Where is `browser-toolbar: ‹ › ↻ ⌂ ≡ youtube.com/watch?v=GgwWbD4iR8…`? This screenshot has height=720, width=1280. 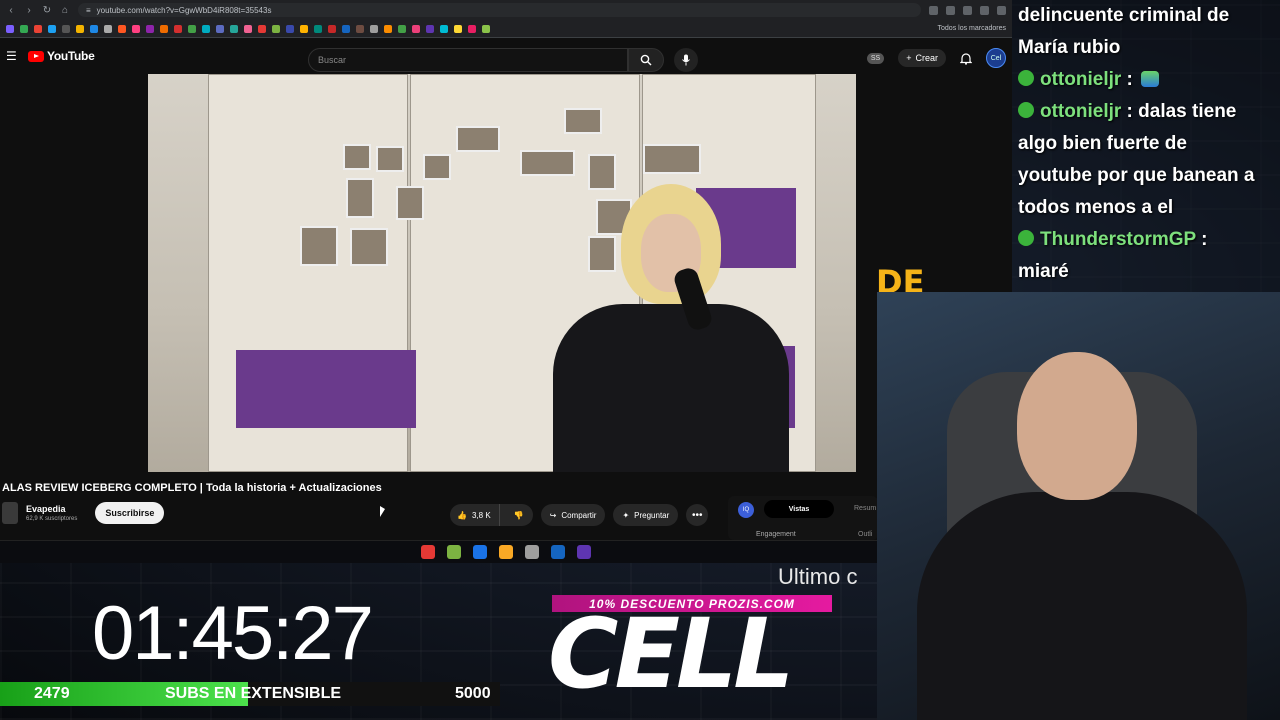 browser-toolbar: ‹ › ↻ ⌂ ≡ youtube.com/watch?v=GgwWbD4iR8… is located at coordinates (506, 10).